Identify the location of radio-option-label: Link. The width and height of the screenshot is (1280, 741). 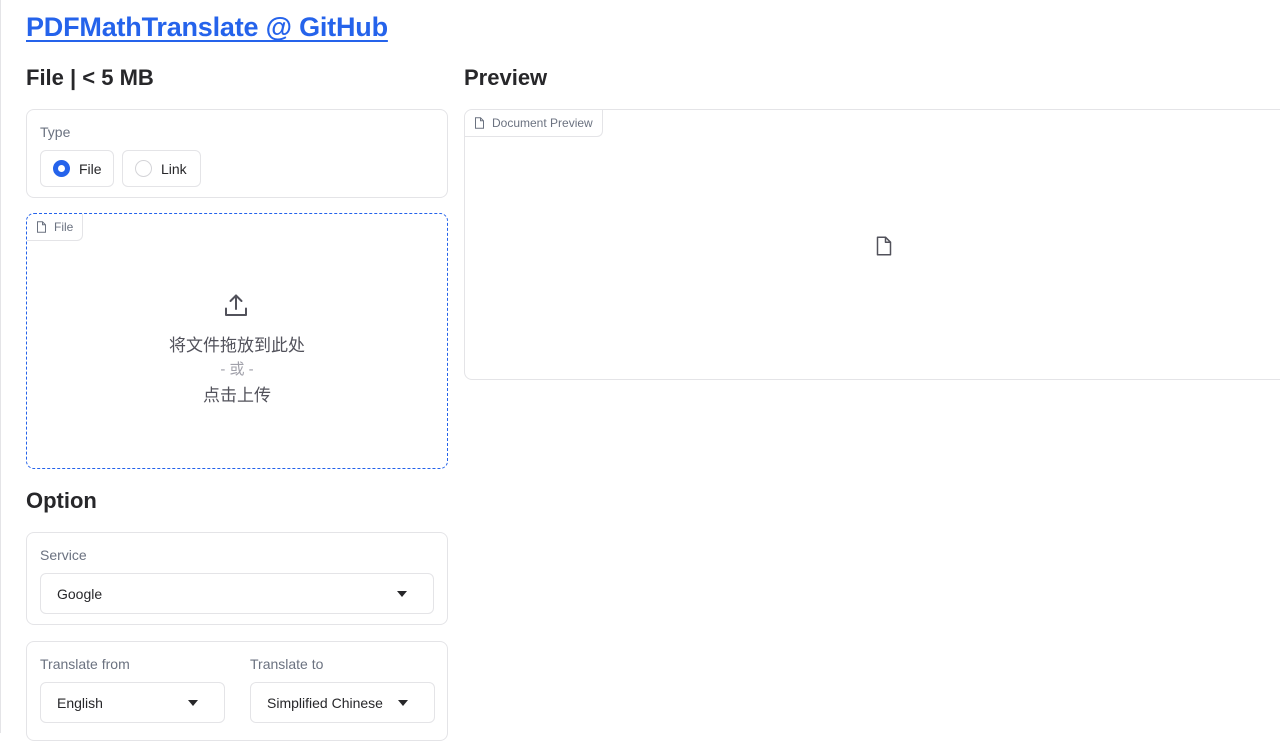
(174, 168).